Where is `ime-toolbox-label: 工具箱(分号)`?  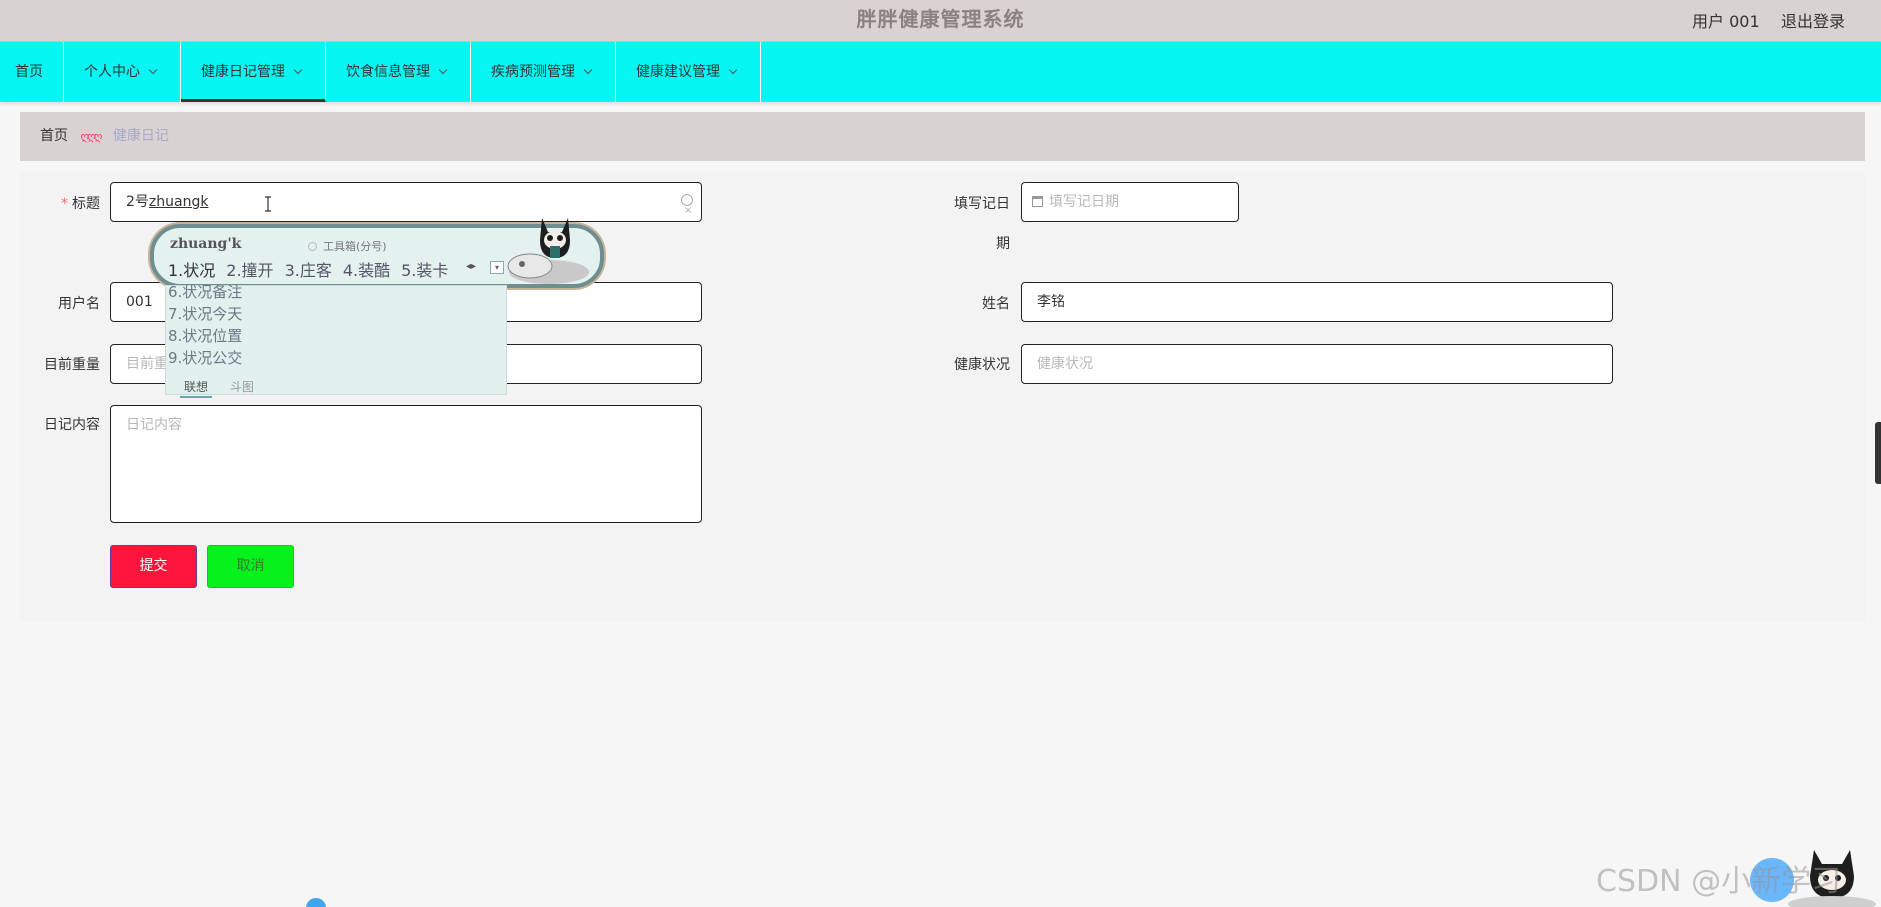 ime-toolbox-label: 工具箱(分号) is located at coordinates (355, 246).